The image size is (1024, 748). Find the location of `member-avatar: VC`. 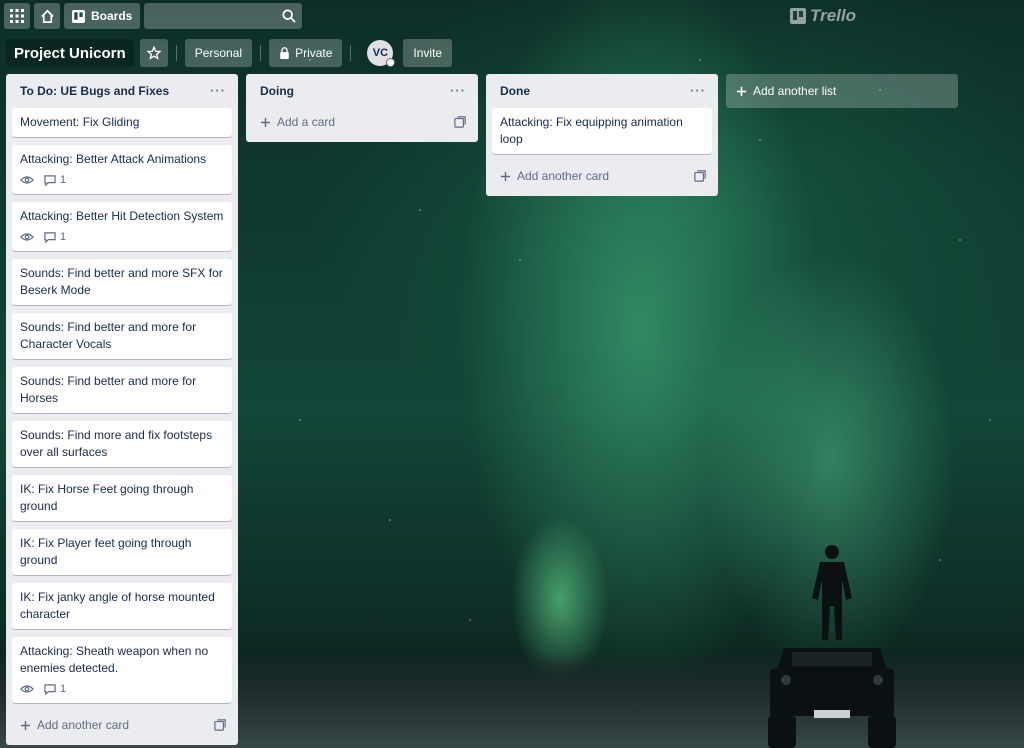

member-avatar: VC is located at coordinates (381, 53).